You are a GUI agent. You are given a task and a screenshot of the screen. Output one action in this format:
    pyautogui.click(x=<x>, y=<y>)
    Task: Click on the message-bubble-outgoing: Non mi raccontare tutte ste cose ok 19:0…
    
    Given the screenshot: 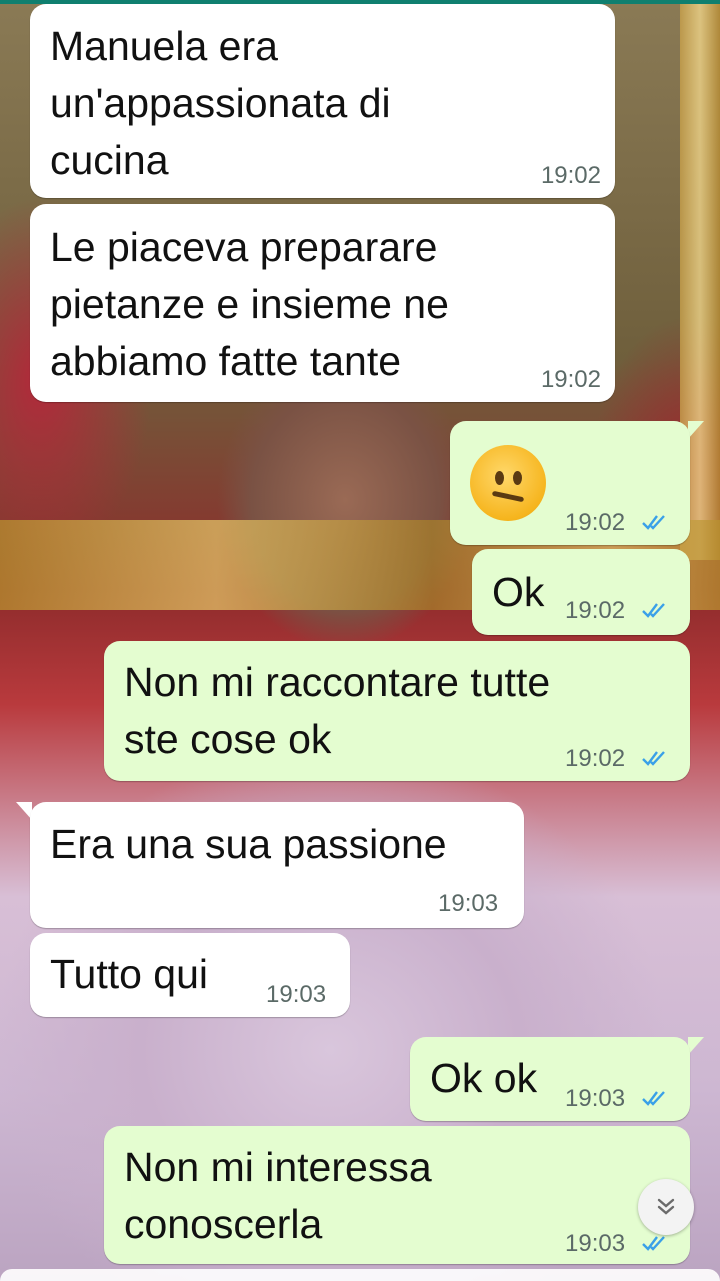 What is the action you would take?
    pyautogui.click(x=397, y=711)
    